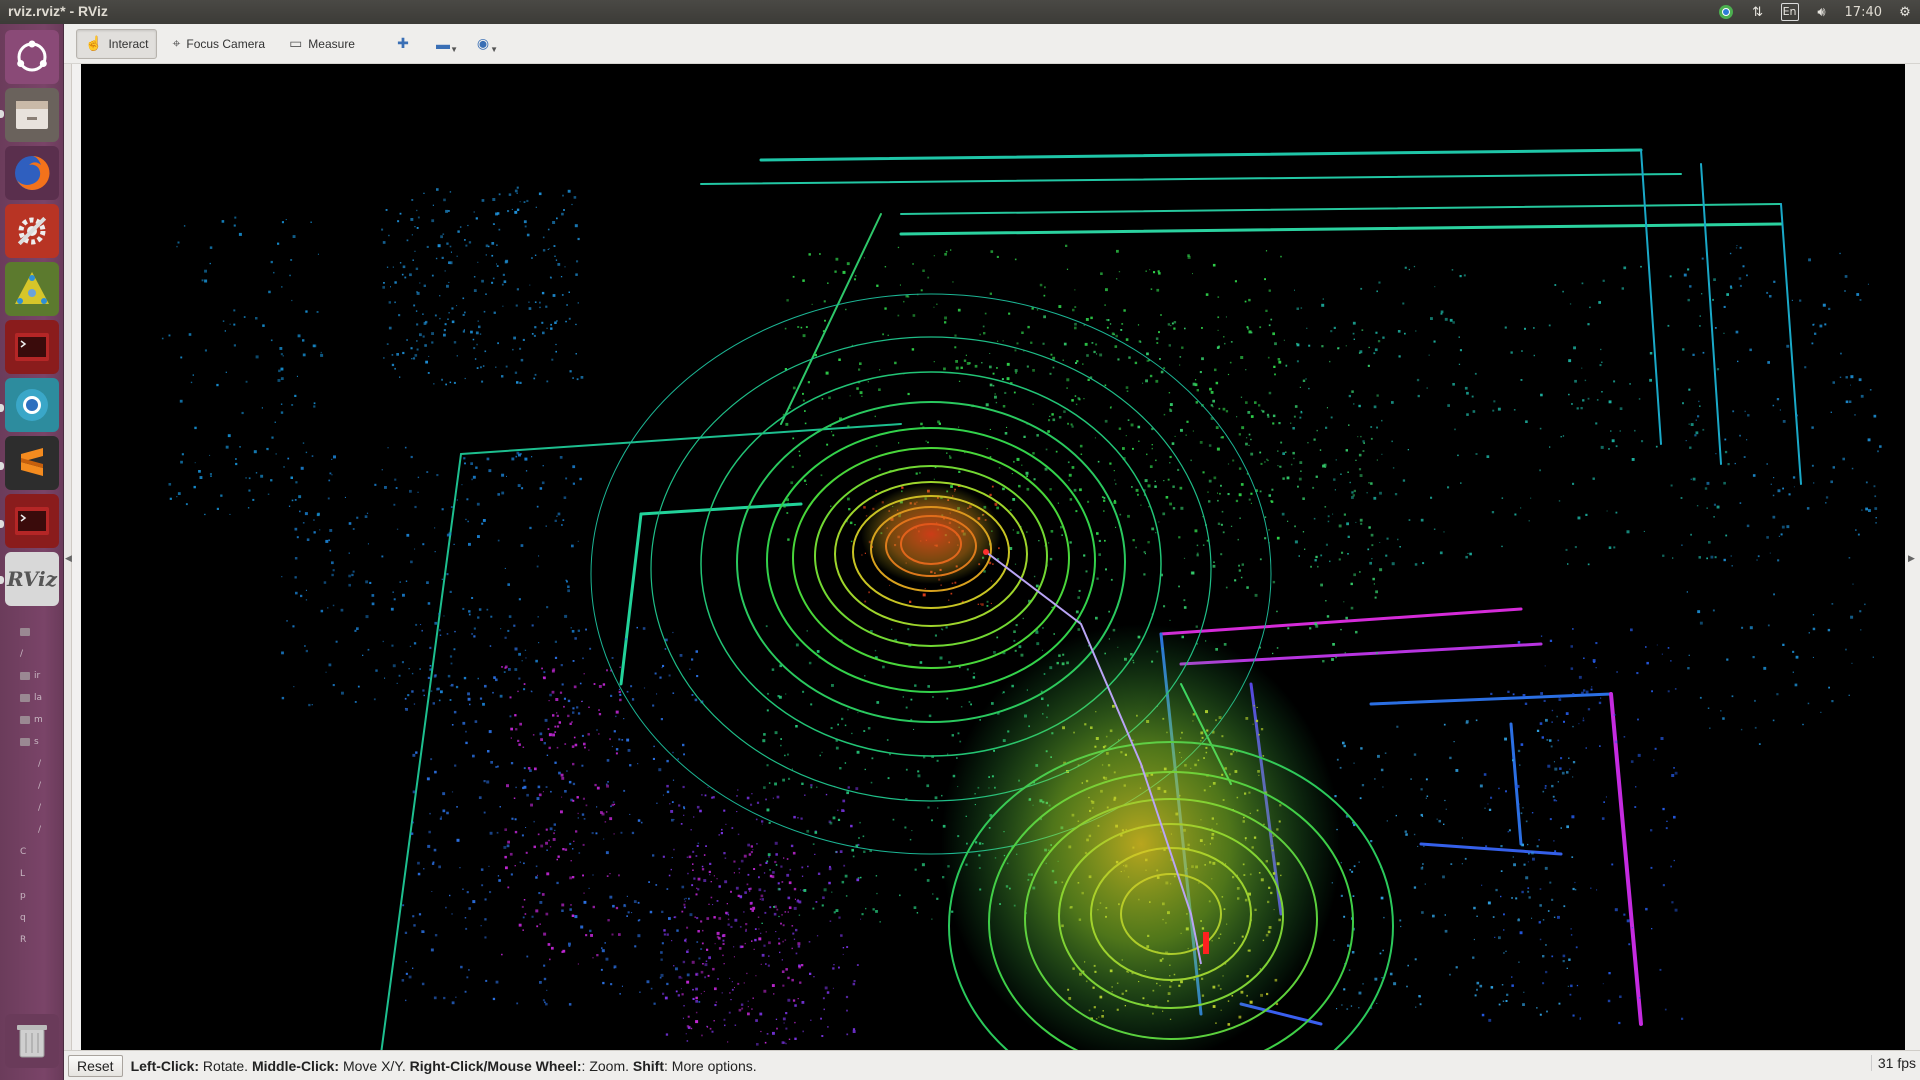  Describe the element at coordinates (1789, 12) in the screenshot. I see `keyboard-layout-indicator: En` at that location.